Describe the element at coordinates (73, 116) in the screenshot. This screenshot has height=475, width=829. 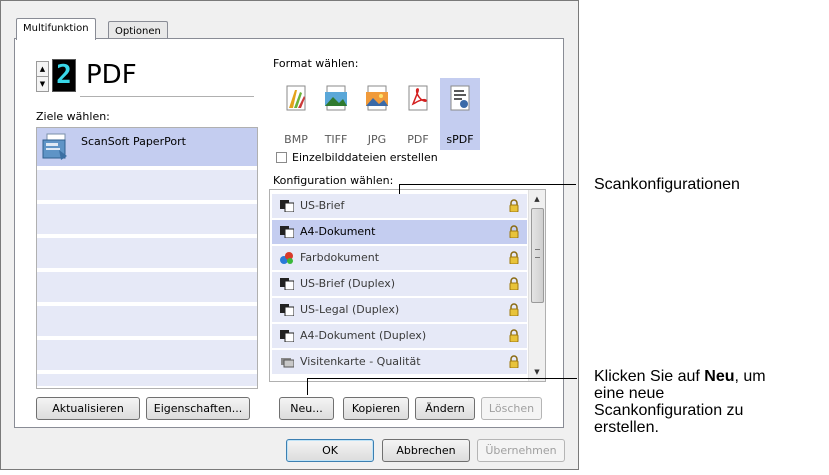
I see `destinations-label: Ziele wählen:` at that location.